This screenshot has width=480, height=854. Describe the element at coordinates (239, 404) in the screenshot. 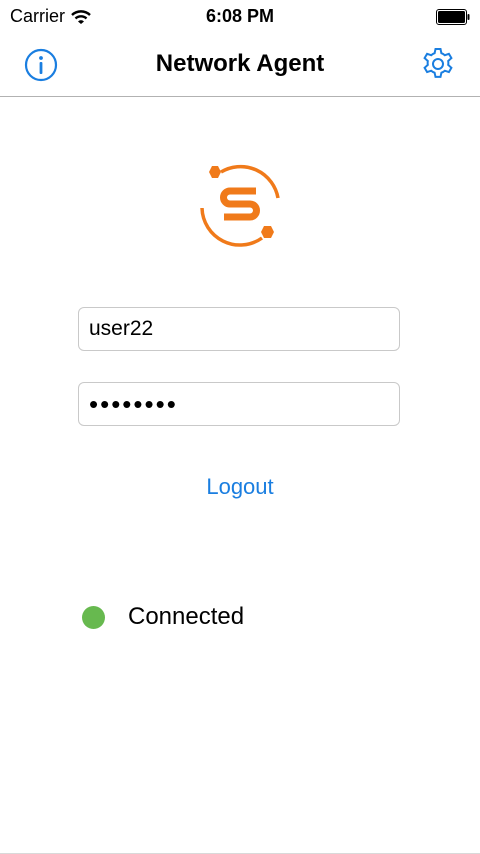

I see `password-input` at that location.